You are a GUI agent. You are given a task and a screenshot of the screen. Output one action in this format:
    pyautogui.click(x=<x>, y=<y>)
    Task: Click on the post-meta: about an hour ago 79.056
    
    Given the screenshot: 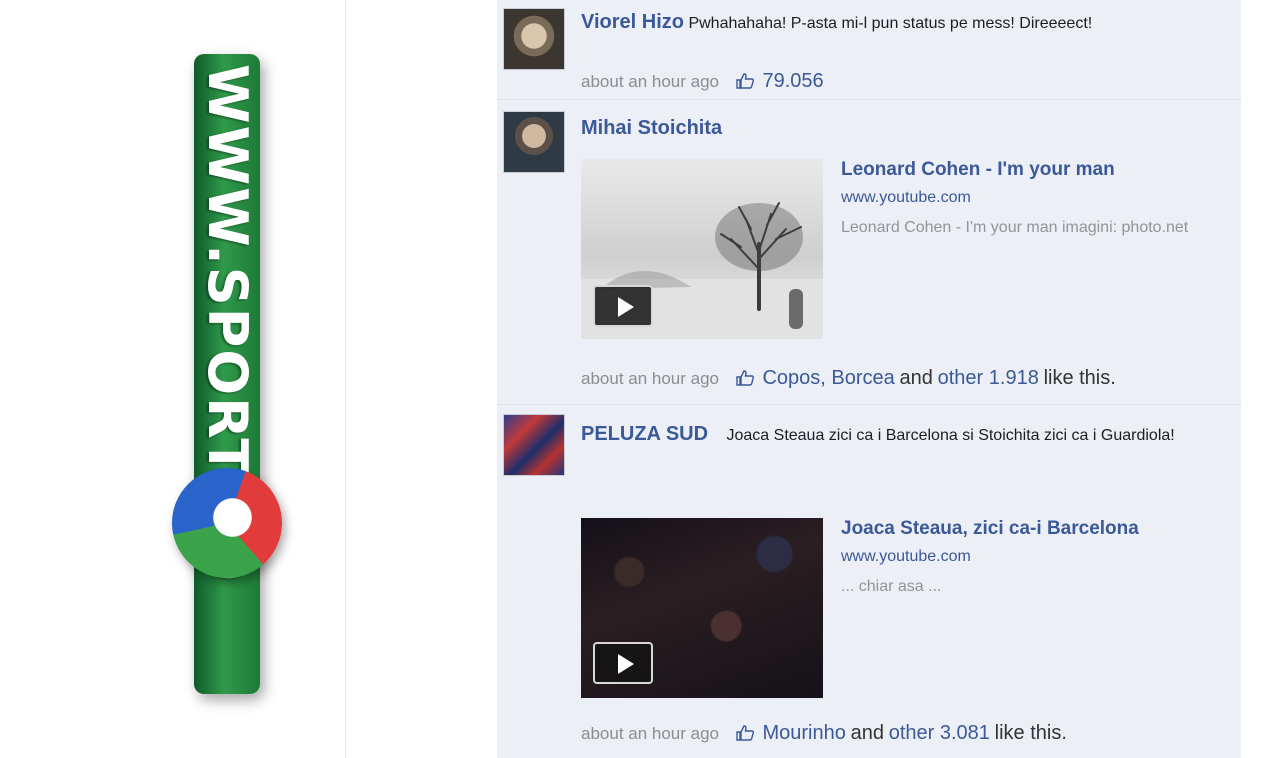 What is the action you would take?
    pyautogui.click(x=702, y=81)
    